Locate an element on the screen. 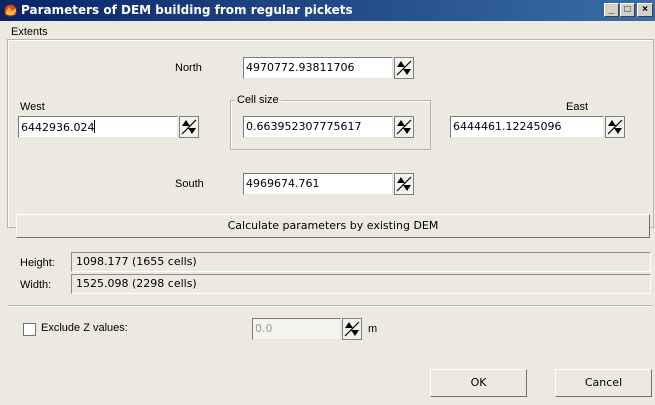  north-spin-arrows-icon is located at coordinates (404, 68).